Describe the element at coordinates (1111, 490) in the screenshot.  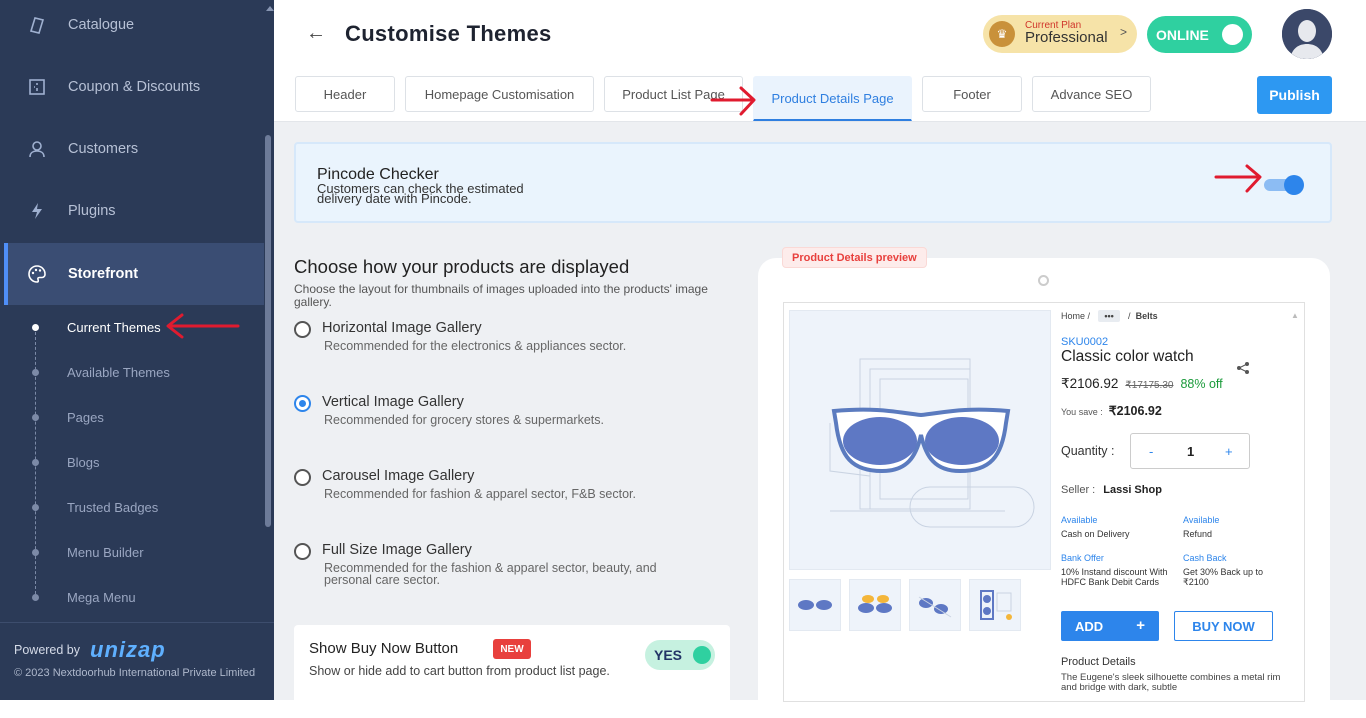
I see `seller: Seller : Lassi Shop` at that location.